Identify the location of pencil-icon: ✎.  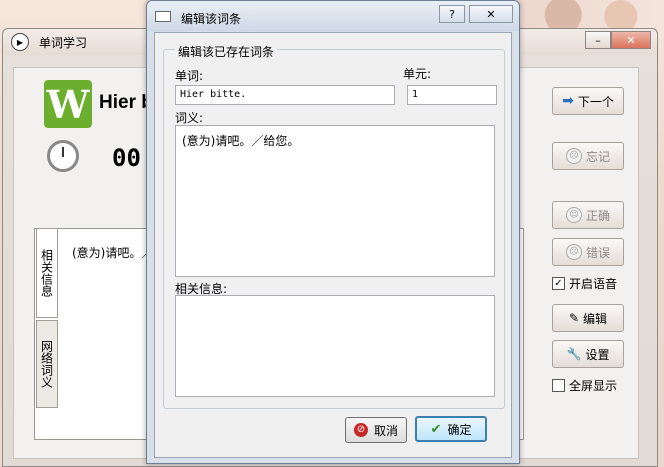
(574, 318).